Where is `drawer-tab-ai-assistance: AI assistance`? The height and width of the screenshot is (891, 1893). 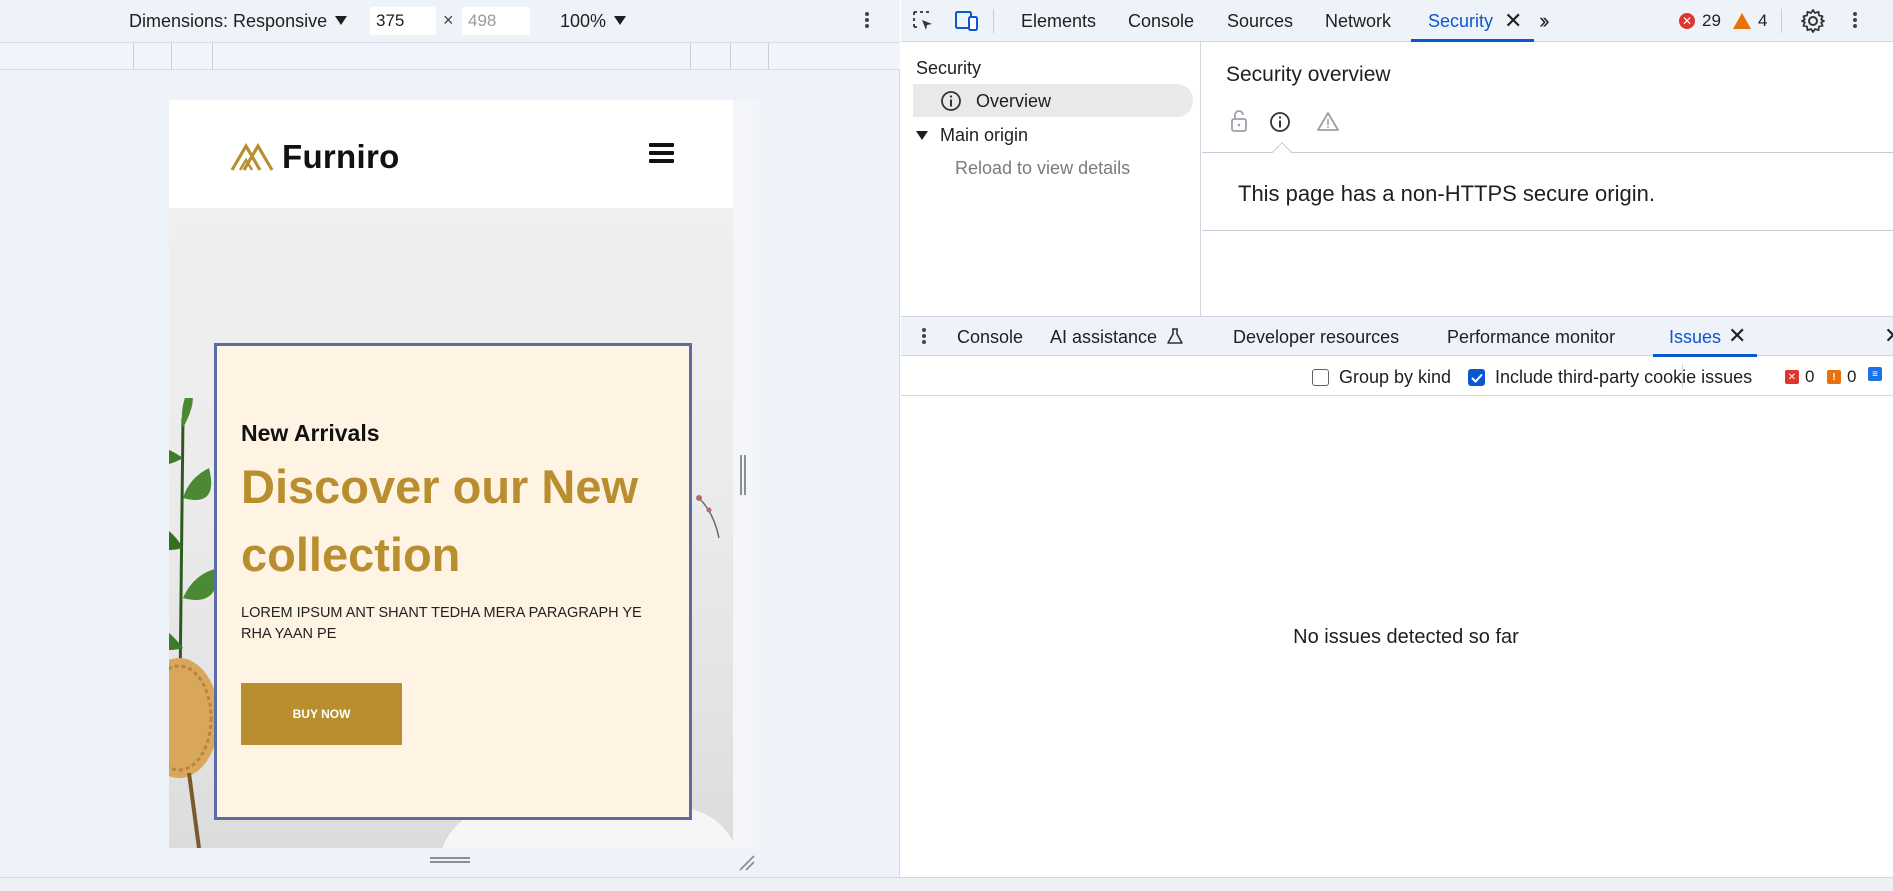
drawer-tab-ai-assistance: AI assistance is located at coordinates (1117, 337).